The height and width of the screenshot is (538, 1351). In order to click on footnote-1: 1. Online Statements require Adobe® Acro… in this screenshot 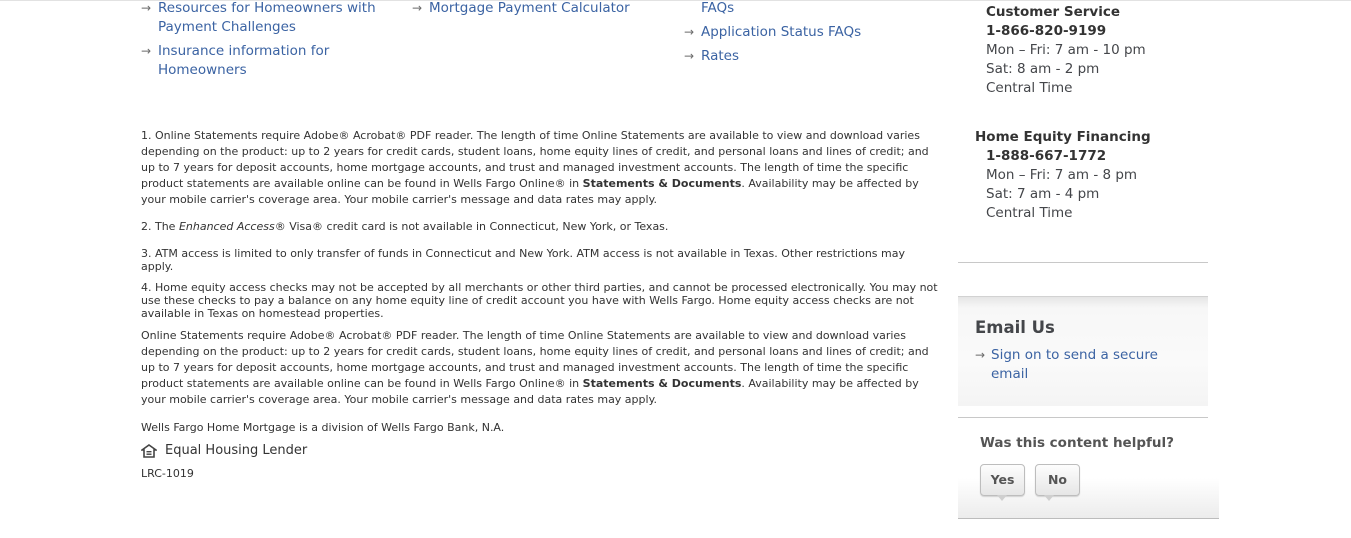, I will do `click(539, 168)`.